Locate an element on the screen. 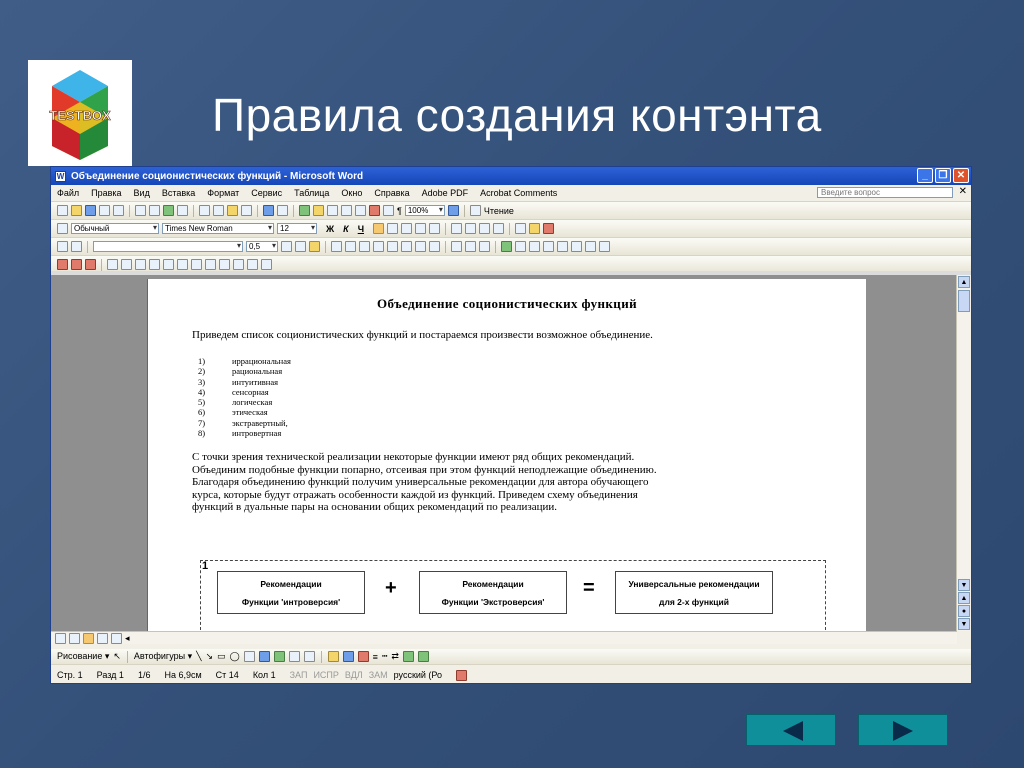 Image resolution: width=1024 pixels, height=768 pixels. arrow-style-icon: ⇄ is located at coordinates (395, 656).